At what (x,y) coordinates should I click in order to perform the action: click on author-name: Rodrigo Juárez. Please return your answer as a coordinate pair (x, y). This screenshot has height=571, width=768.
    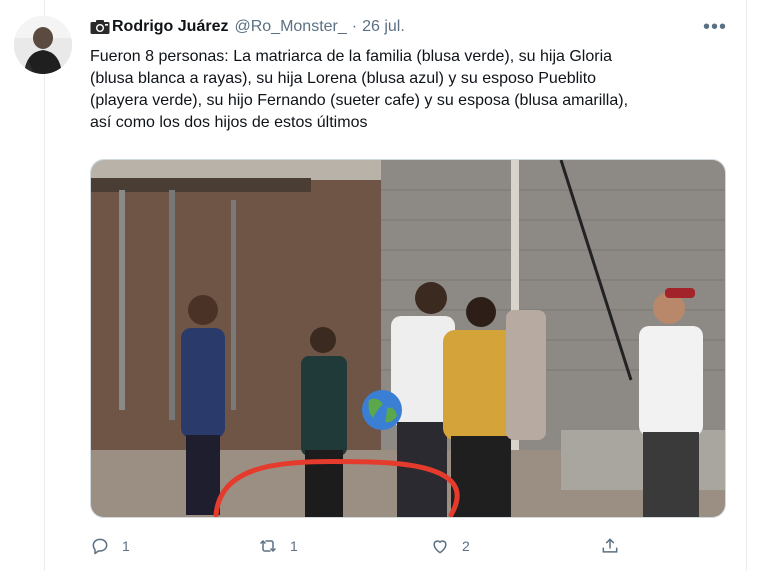
    Looking at the image, I should click on (170, 27).